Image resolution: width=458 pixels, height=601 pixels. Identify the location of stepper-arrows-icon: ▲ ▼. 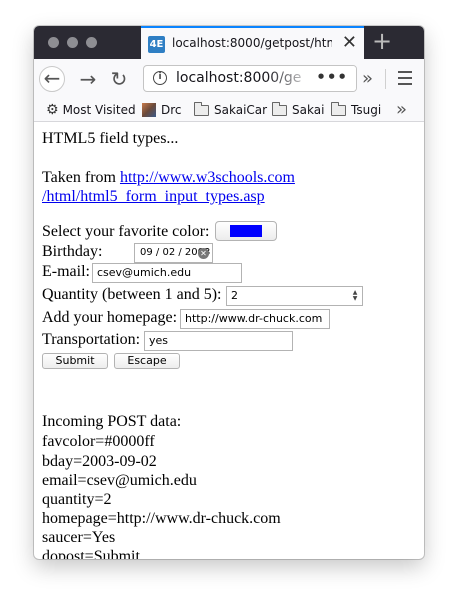
(355, 296).